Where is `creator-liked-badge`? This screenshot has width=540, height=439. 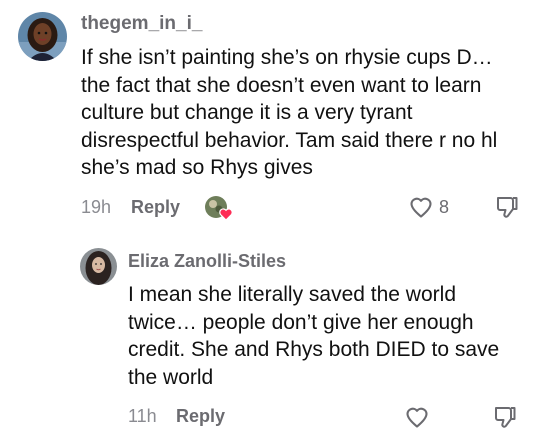 creator-liked-badge is located at coordinates (219, 208).